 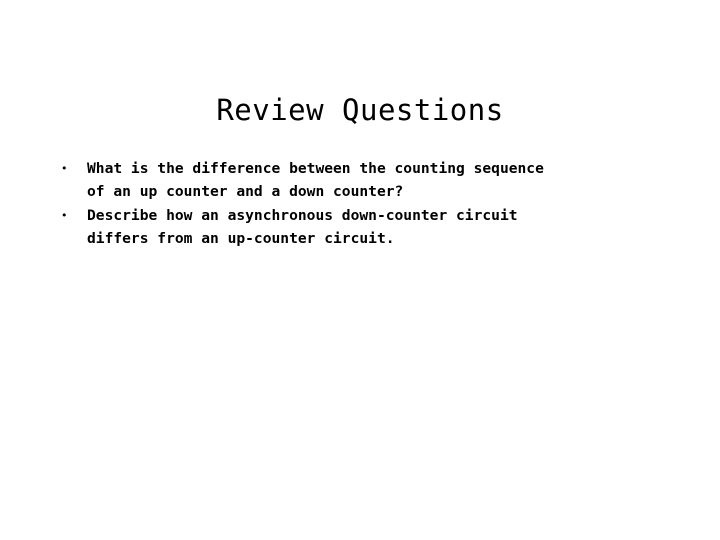 What do you see at coordinates (360, 110) in the screenshot?
I see `page-title: Review Questions` at bounding box center [360, 110].